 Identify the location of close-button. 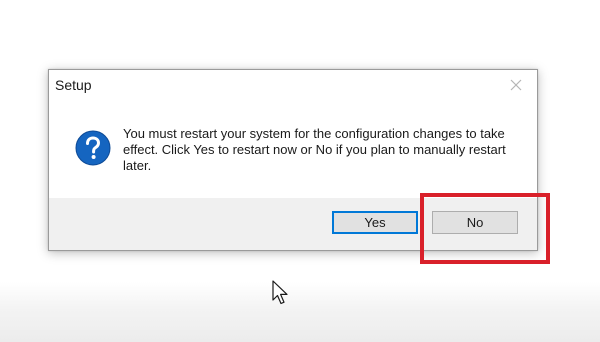
(516, 85).